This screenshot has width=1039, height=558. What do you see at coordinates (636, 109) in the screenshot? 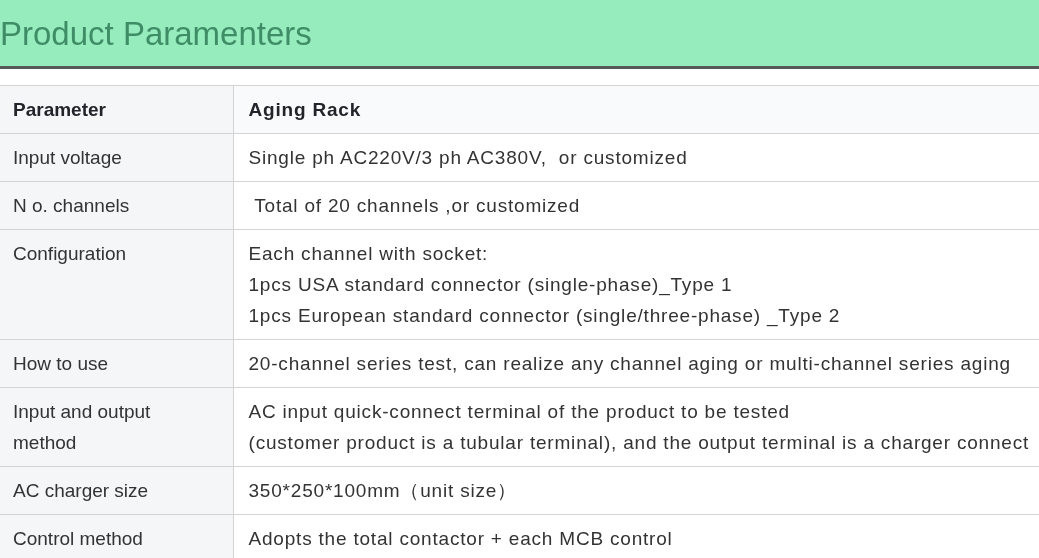
I see `column-header: Aging Rack` at bounding box center [636, 109].